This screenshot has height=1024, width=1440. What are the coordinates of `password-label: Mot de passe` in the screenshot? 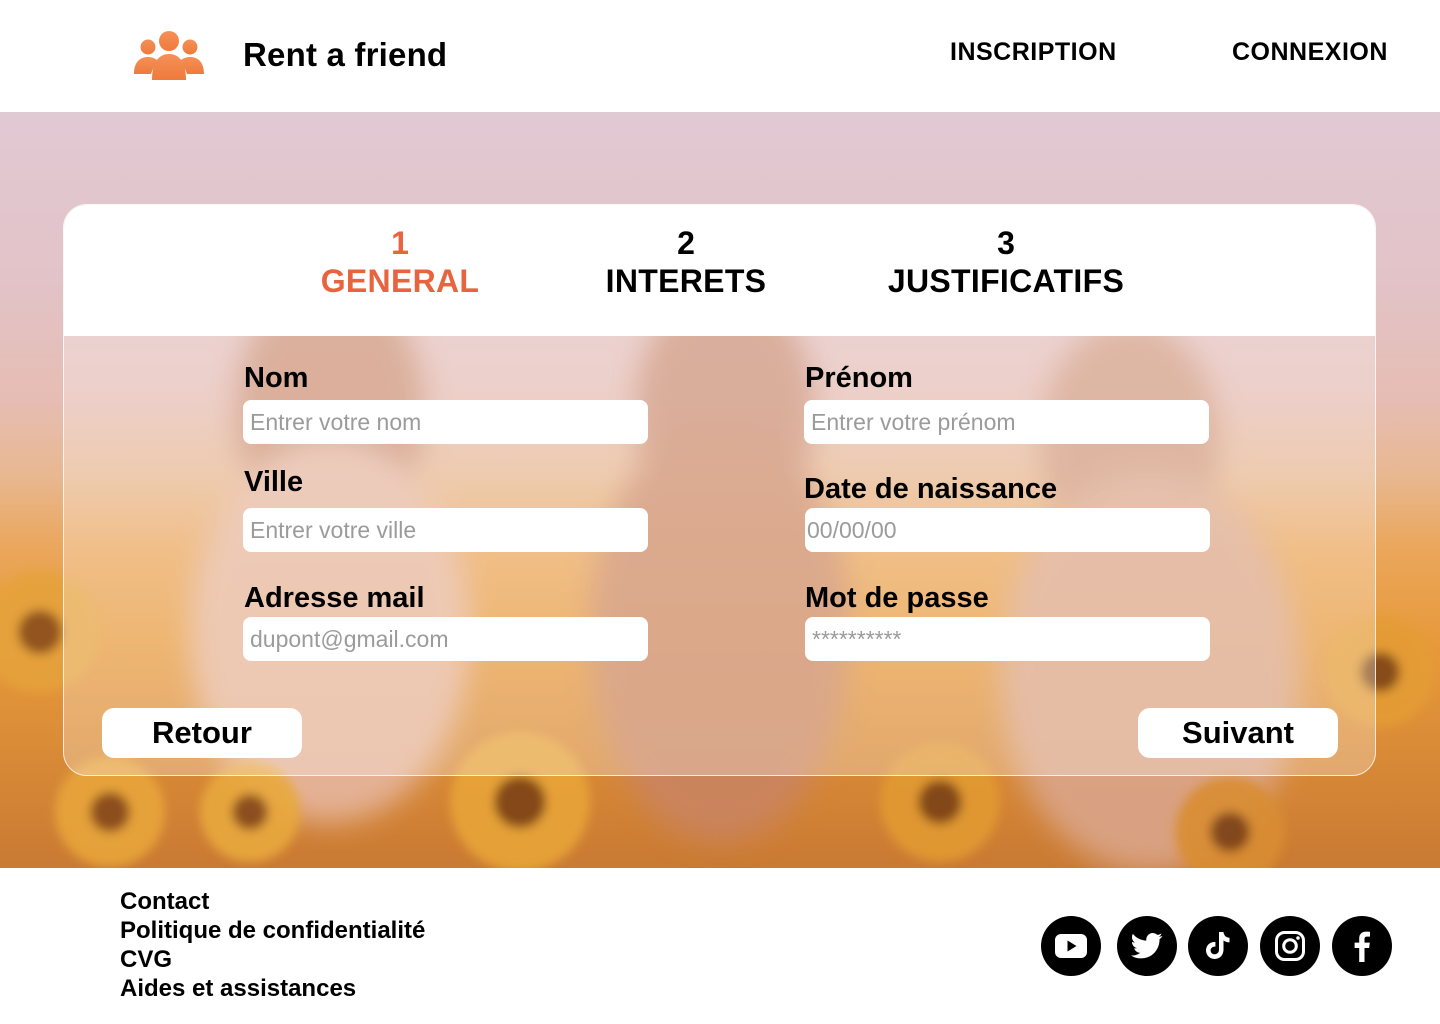 It's located at (897, 598).